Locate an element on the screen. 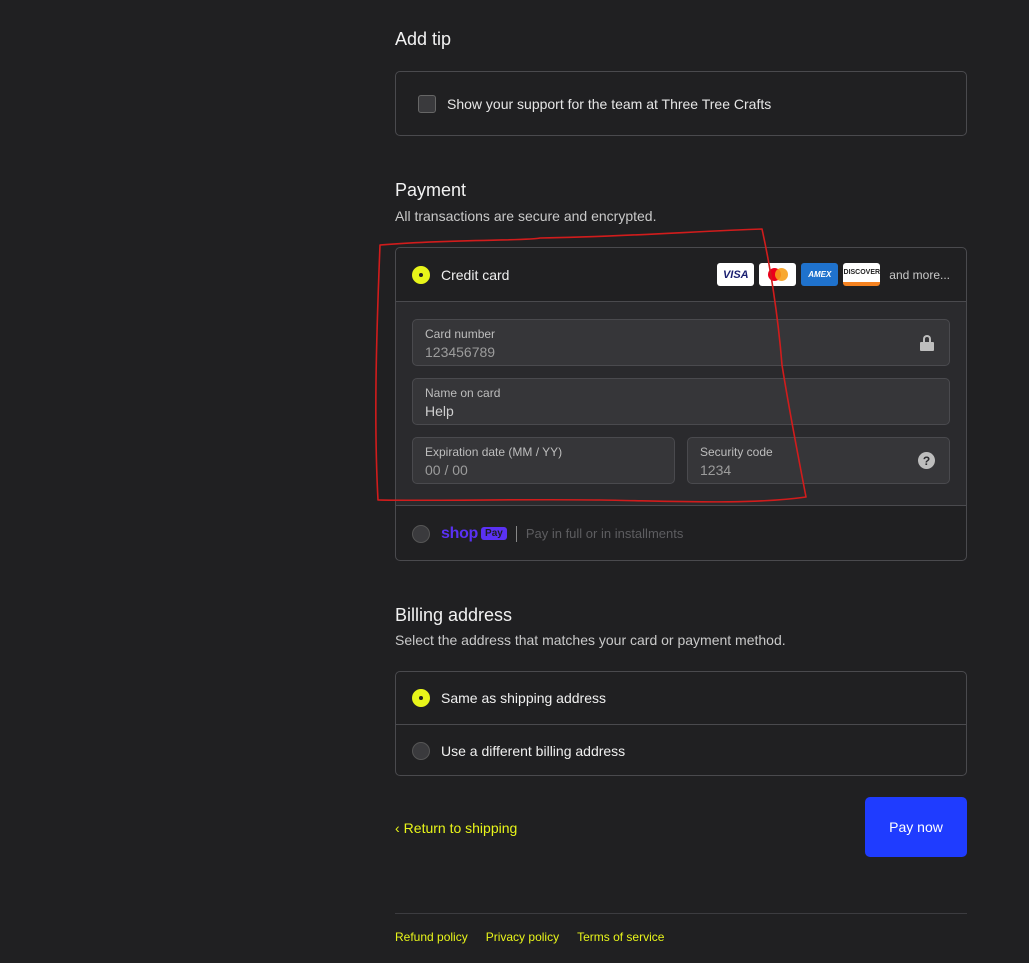  same-as-shipping-radio is located at coordinates (421, 698).